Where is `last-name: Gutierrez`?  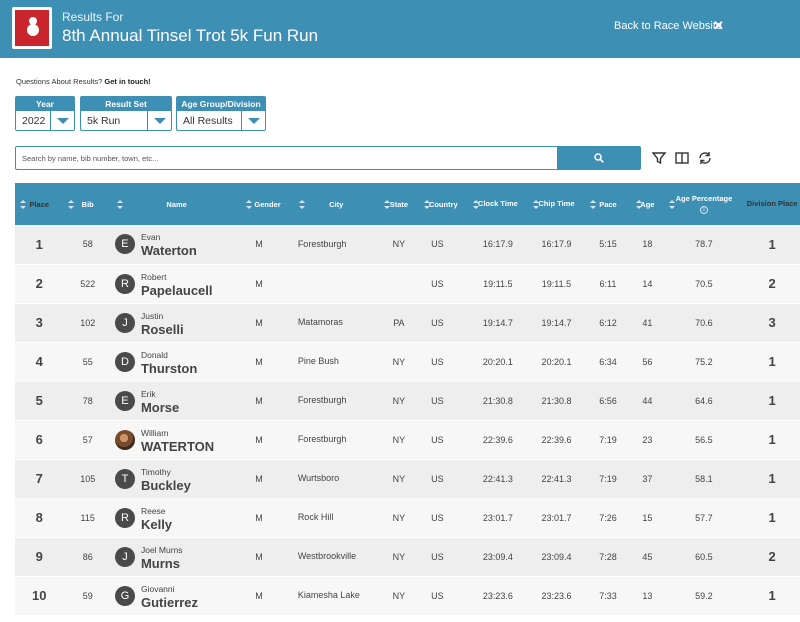
last-name: Gutierrez is located at coordinates (169, 602).